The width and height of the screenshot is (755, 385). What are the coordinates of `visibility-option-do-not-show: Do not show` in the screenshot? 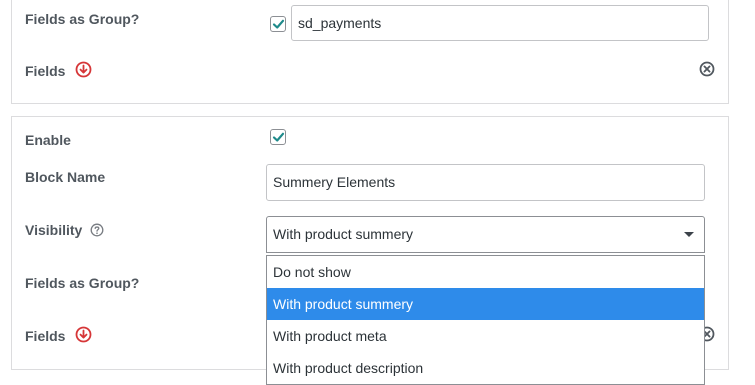 It's located at (485, 272).